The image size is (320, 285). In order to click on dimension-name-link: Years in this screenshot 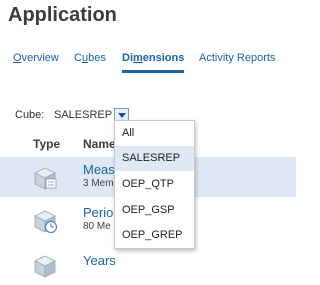, I will do `click(99, 260)`.